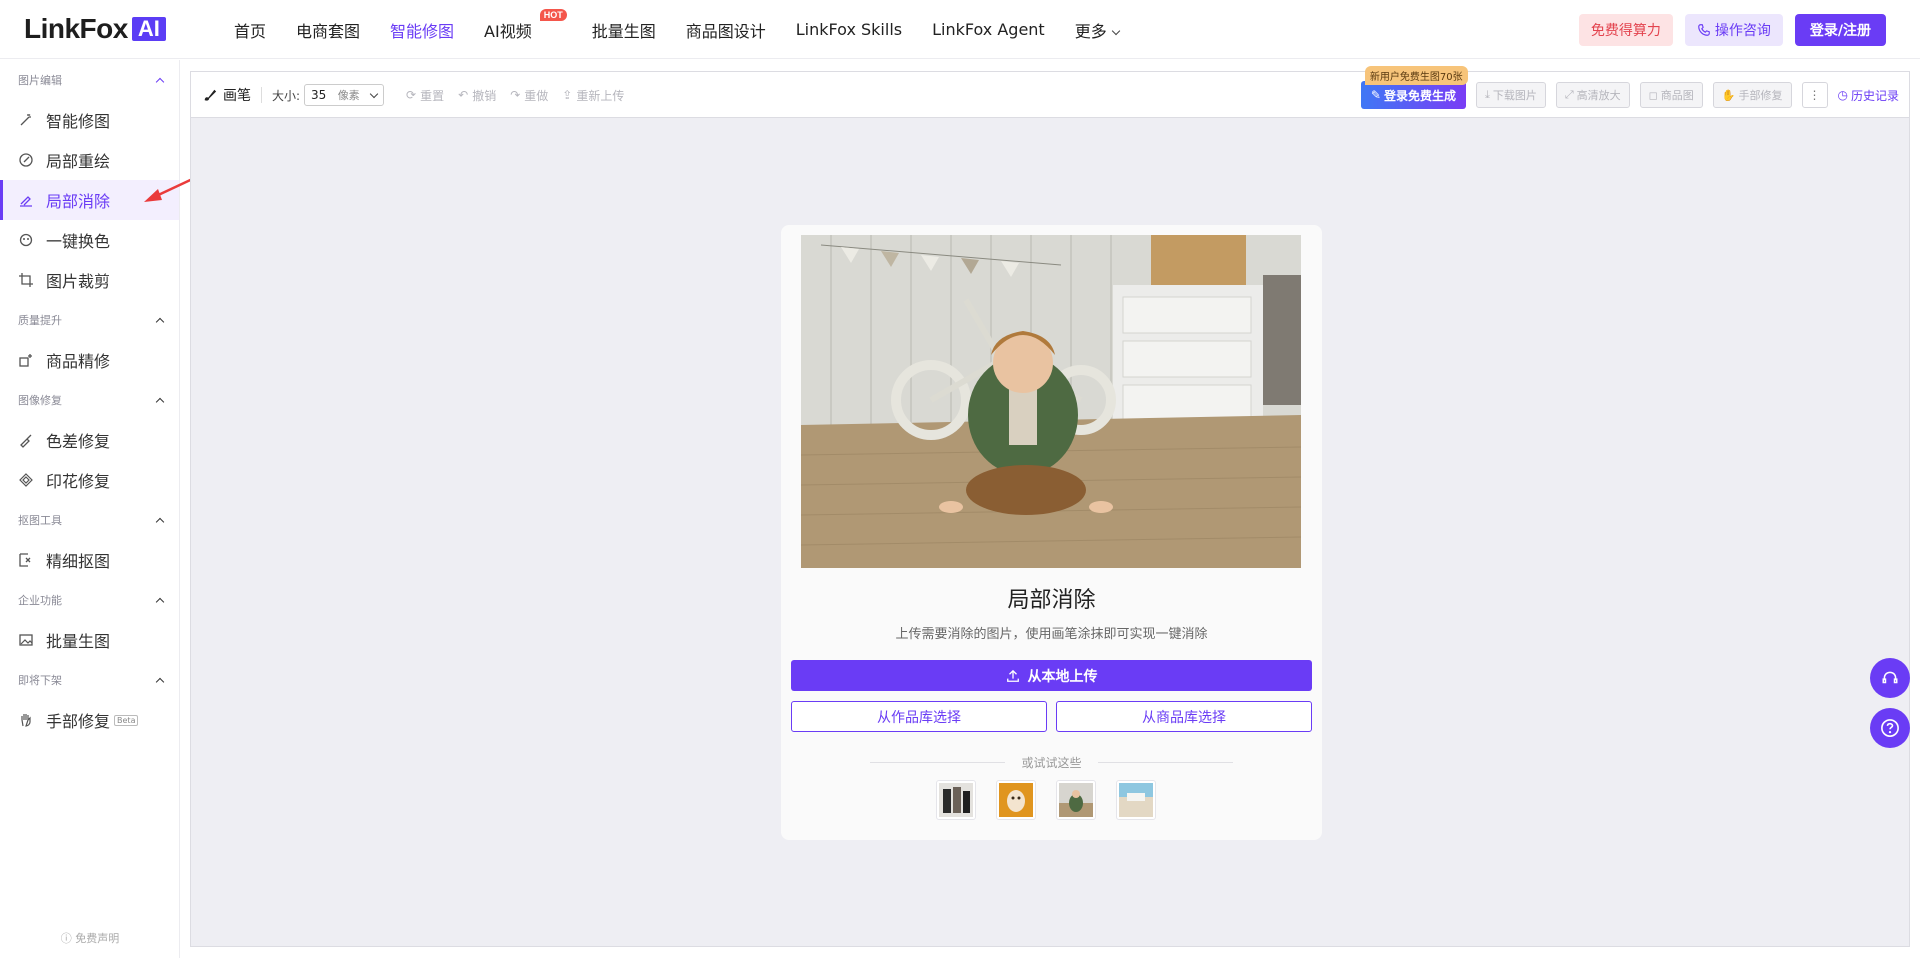 This screenshot has height=958, width=1920. I want to click on download-button: ⤓ 下载图片, so click(1510, 95).